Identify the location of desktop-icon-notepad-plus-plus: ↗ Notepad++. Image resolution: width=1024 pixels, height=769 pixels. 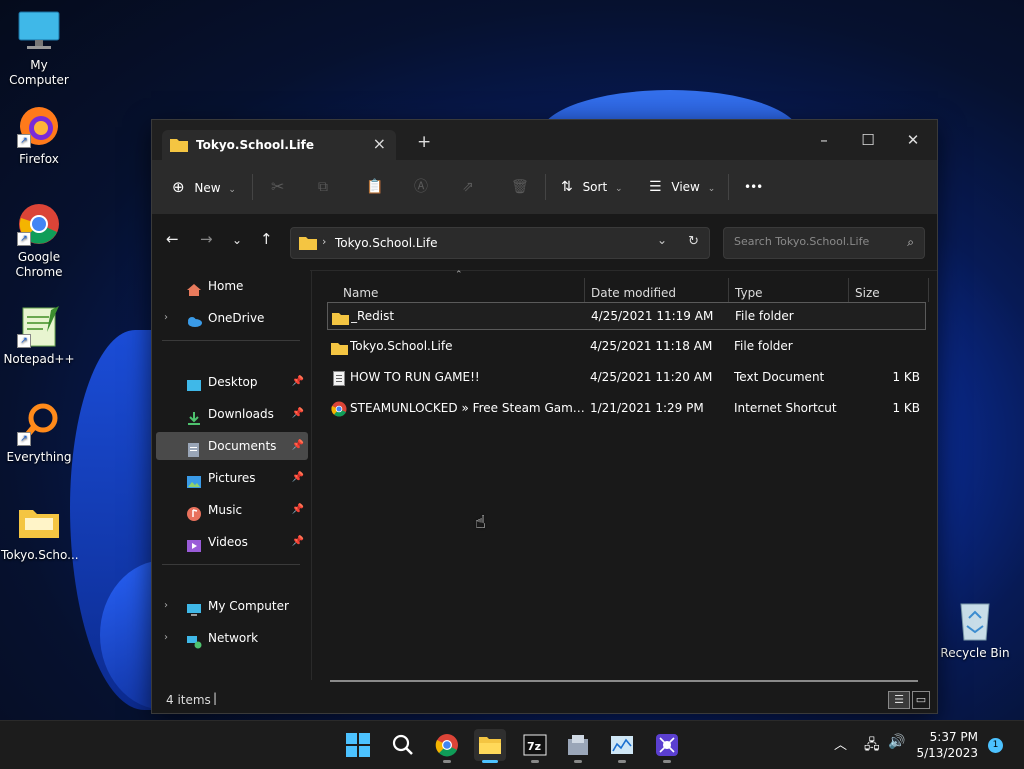
(39, 335).